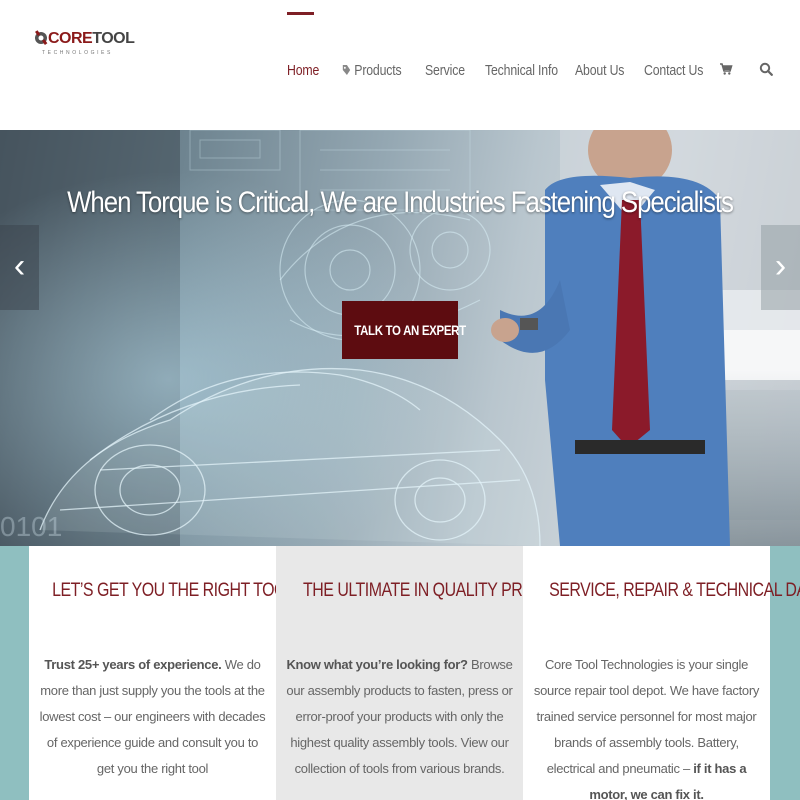 The image size is (800, 800). Describe the element at coordinates (303, 70) in the screenshot. I see `nav-item-home: Home` at that location.